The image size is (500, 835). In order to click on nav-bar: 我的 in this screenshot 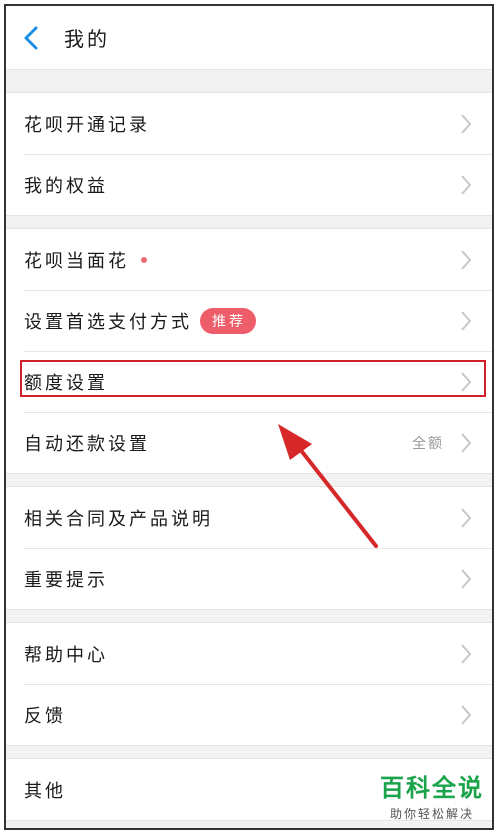, I will do `click(249, 38)`.